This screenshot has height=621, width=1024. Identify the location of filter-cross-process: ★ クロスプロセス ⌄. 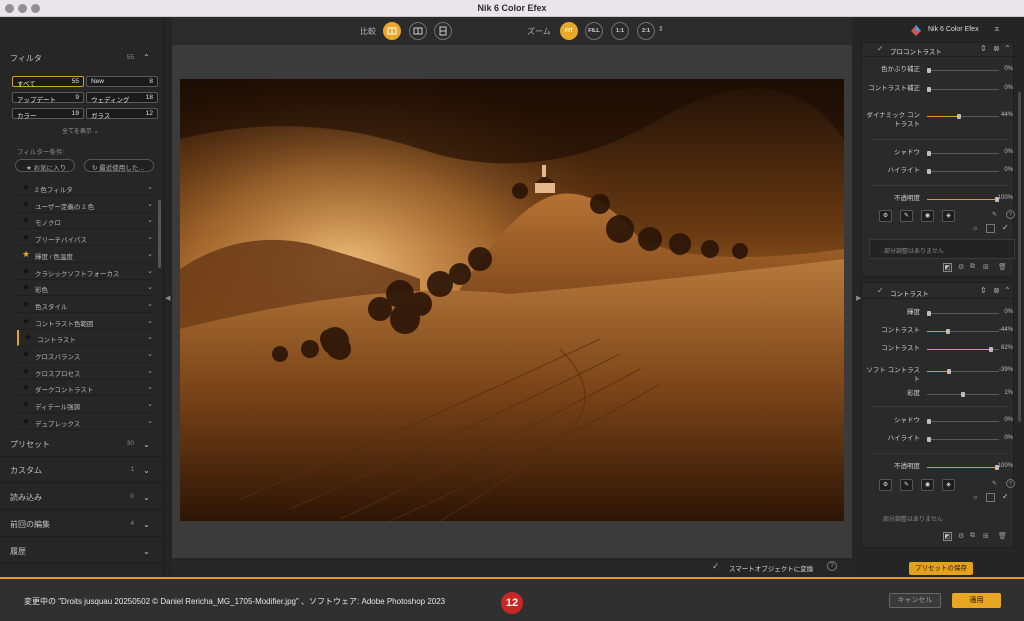
(86, 372).